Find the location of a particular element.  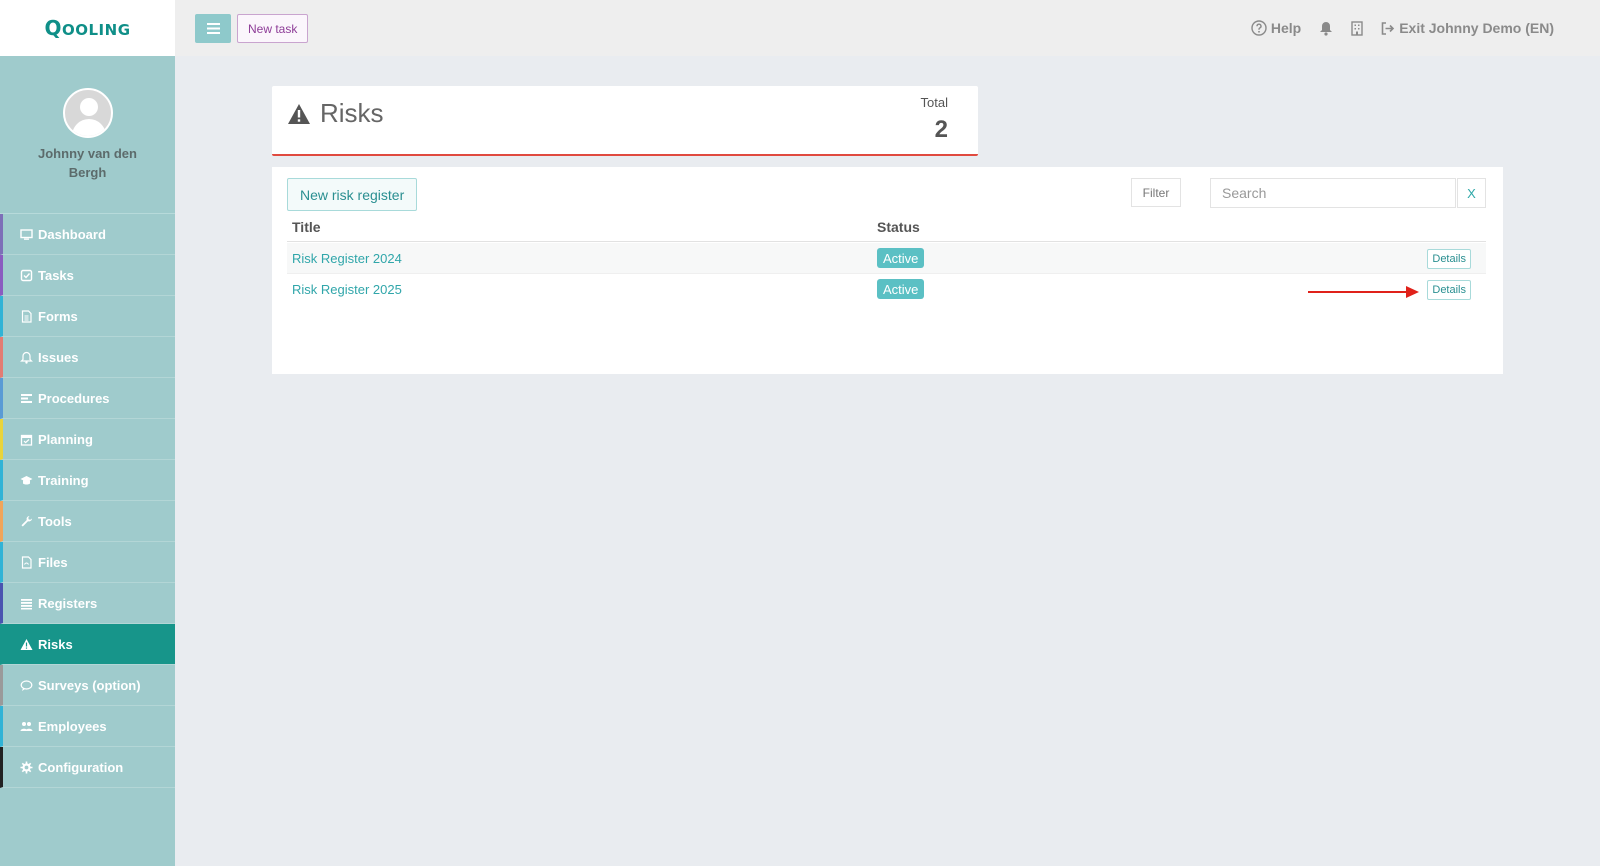

sidebar-item-label: Employees is located at coordinates (72, 726).